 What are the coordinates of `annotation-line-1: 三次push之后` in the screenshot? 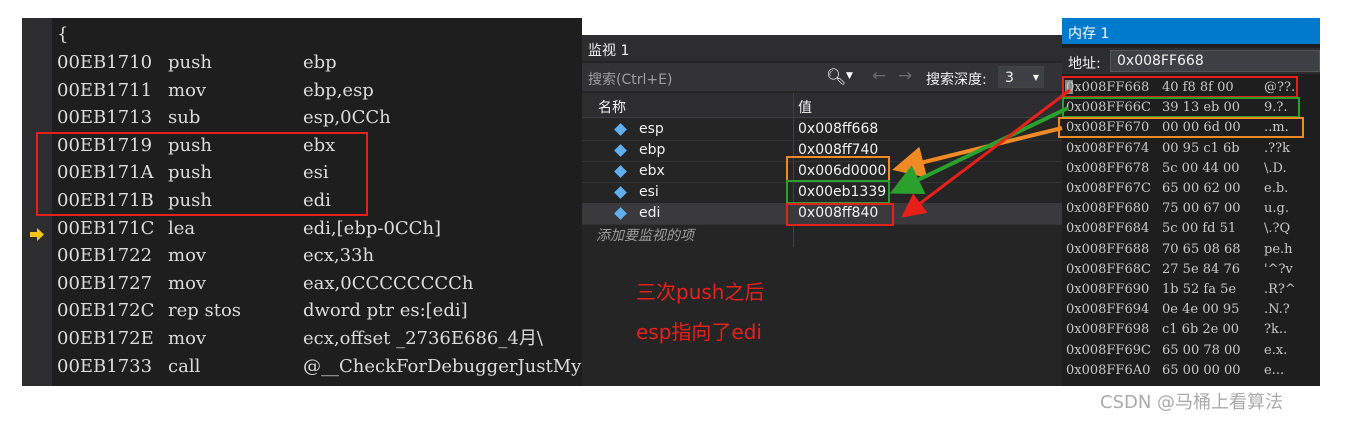 It's located at (700, 292).